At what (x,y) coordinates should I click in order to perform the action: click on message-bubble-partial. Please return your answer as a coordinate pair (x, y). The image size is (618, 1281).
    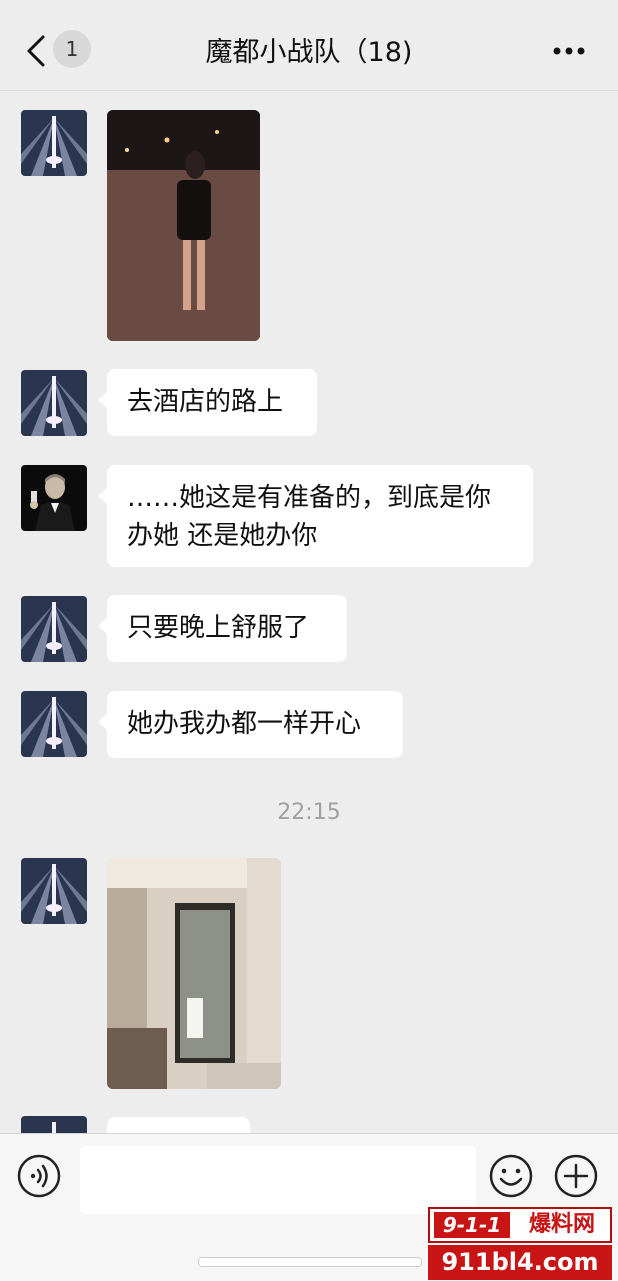
    Looking at the image, I should click on (178, 1125).